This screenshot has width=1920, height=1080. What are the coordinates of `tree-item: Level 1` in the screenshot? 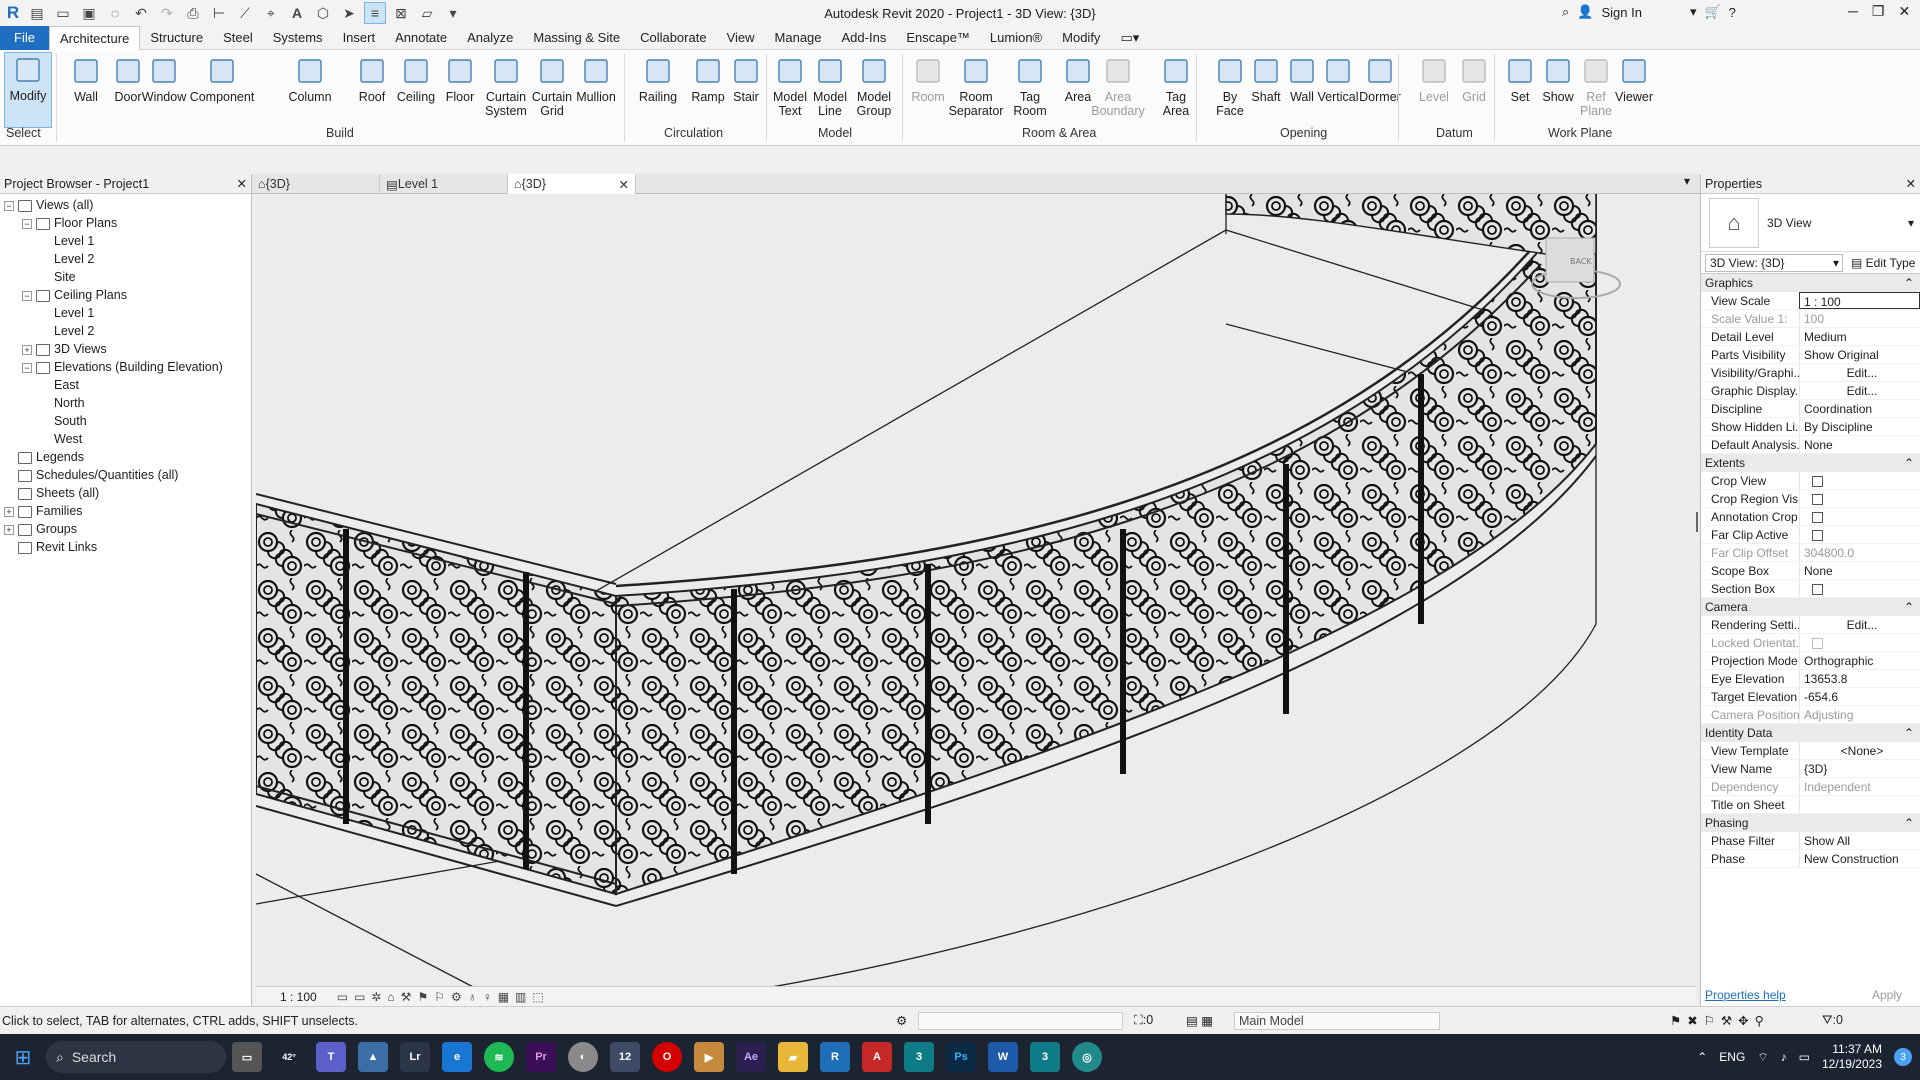 It's located at (125, 313).